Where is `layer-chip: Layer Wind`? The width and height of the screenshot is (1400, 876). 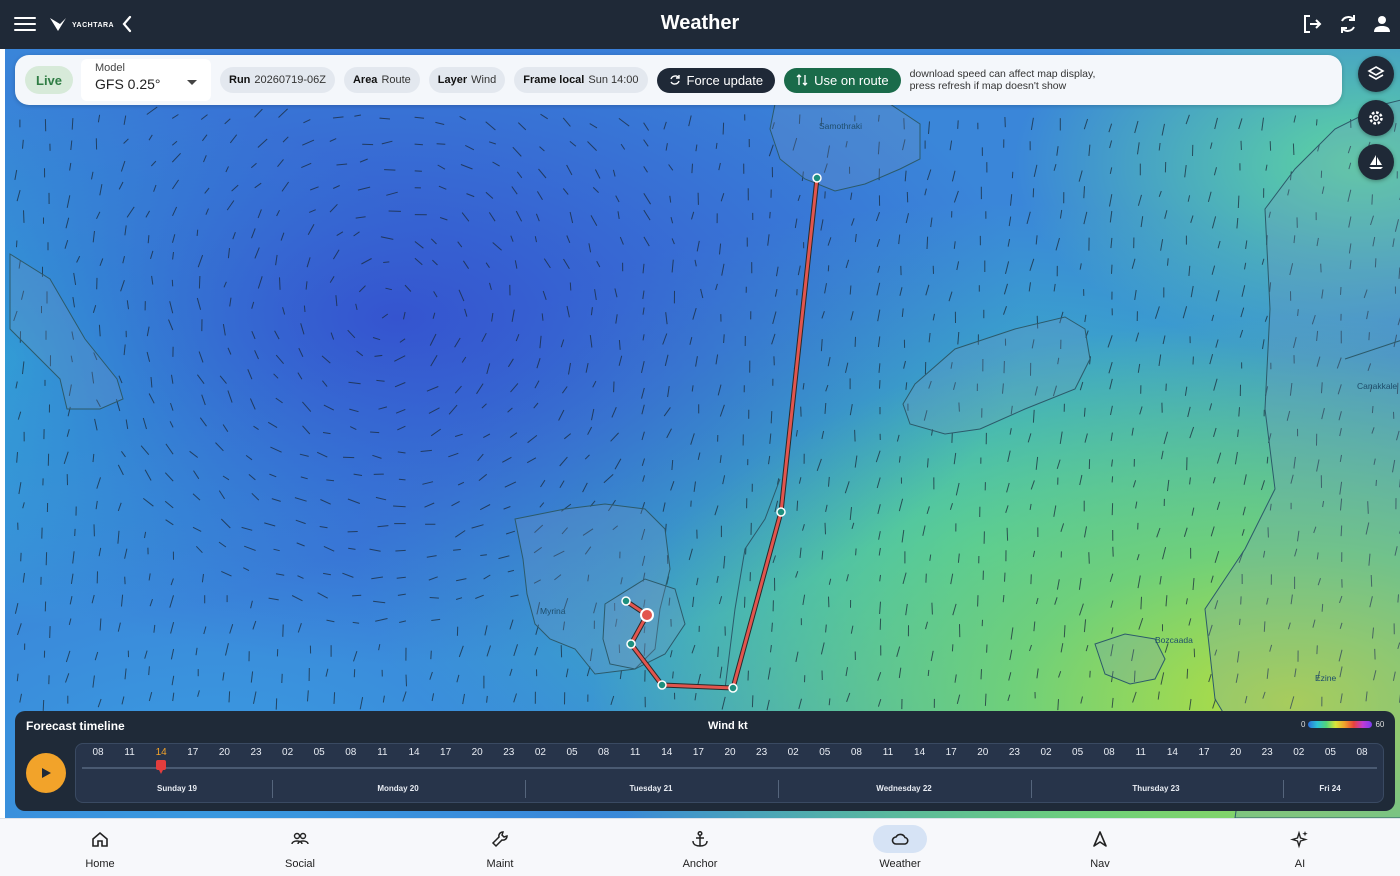
layer-chip: Layer Wind is located at coordinates (467, 80).